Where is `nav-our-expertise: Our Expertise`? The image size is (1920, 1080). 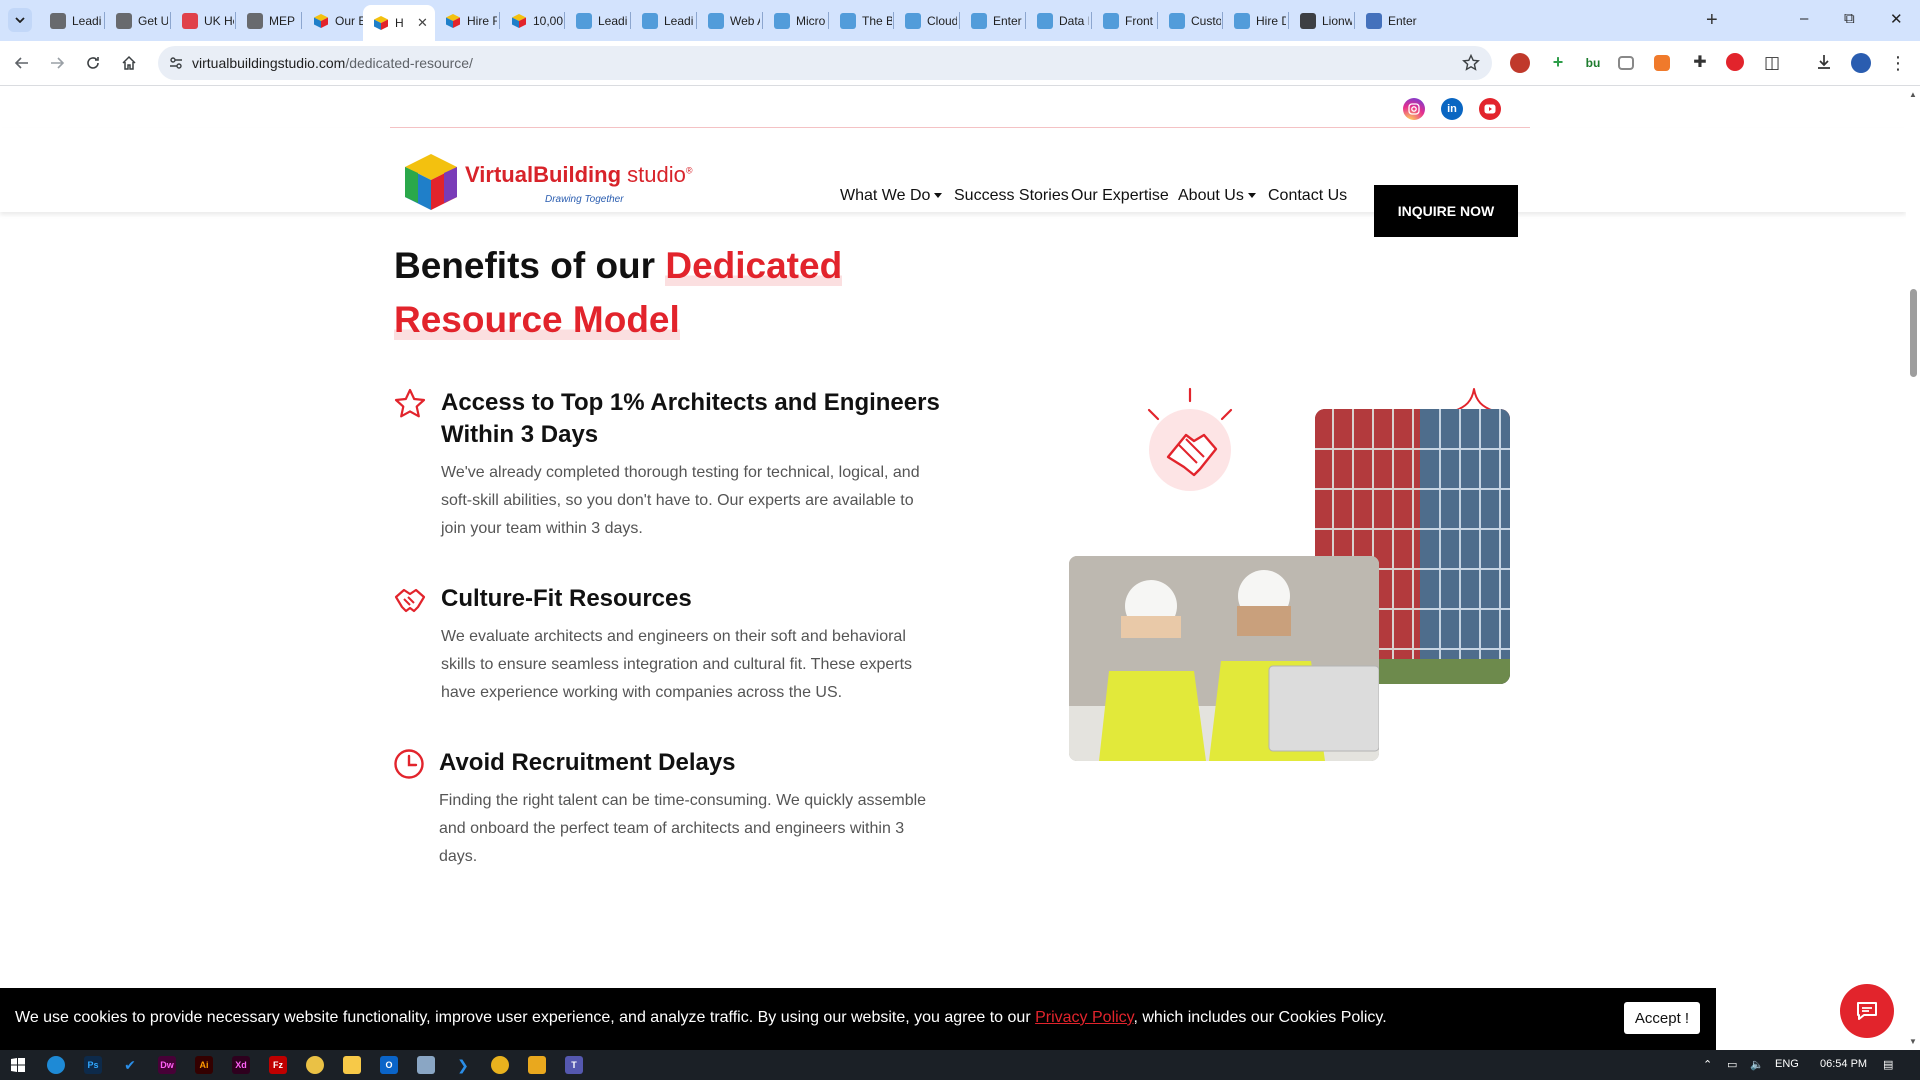 nav-our-expertise: Our Expertise is located at coordinates (1120, 196).